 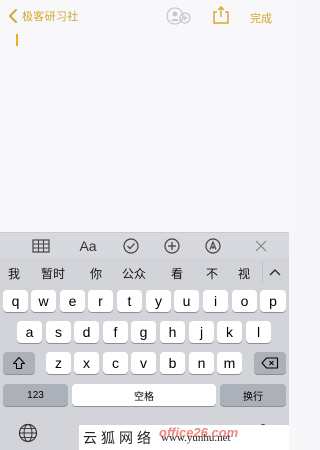 What do you see at coordinates (172, 363) in the screenshot?
I see `key-b: b` at bounding box center [172, 363].